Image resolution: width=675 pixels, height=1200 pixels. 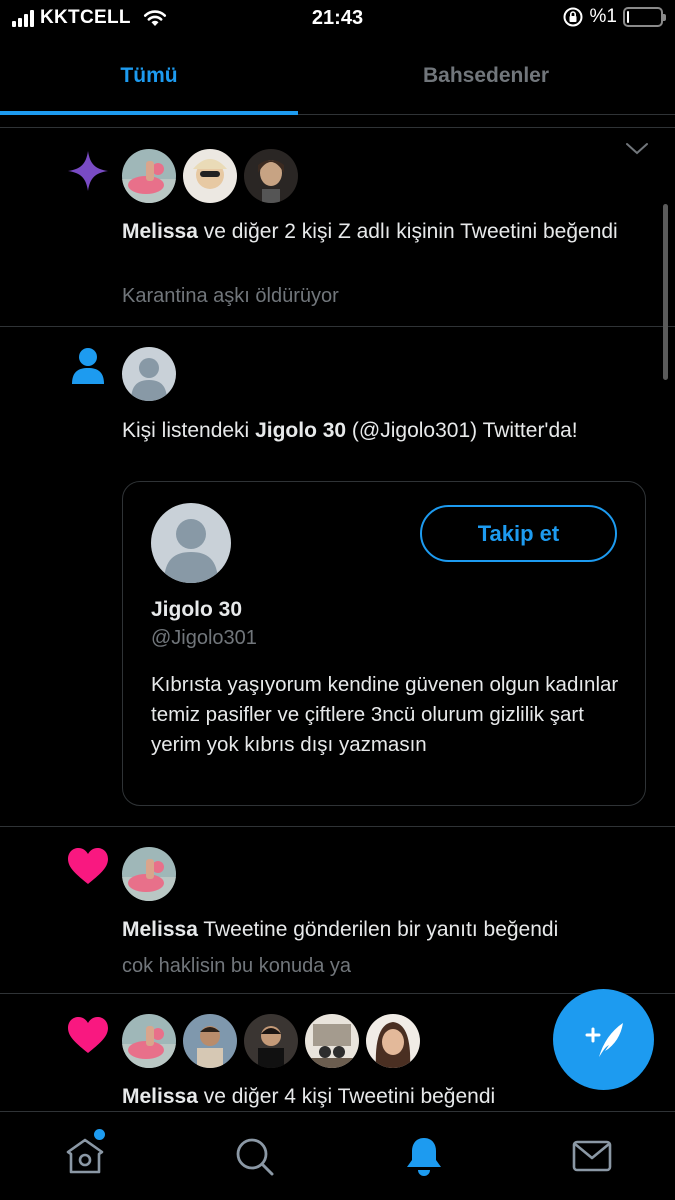 What do you see at coordinates (300, 430) in the screenshot?
I see `actor-name: Jigolo 30` at bounding box center [300, 430].